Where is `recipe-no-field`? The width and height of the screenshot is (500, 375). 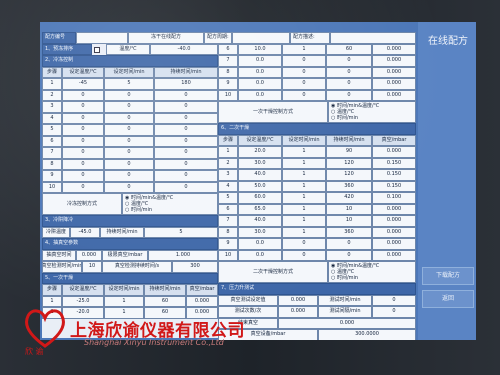 recipe-no-field is located at coordinates (102, 38).